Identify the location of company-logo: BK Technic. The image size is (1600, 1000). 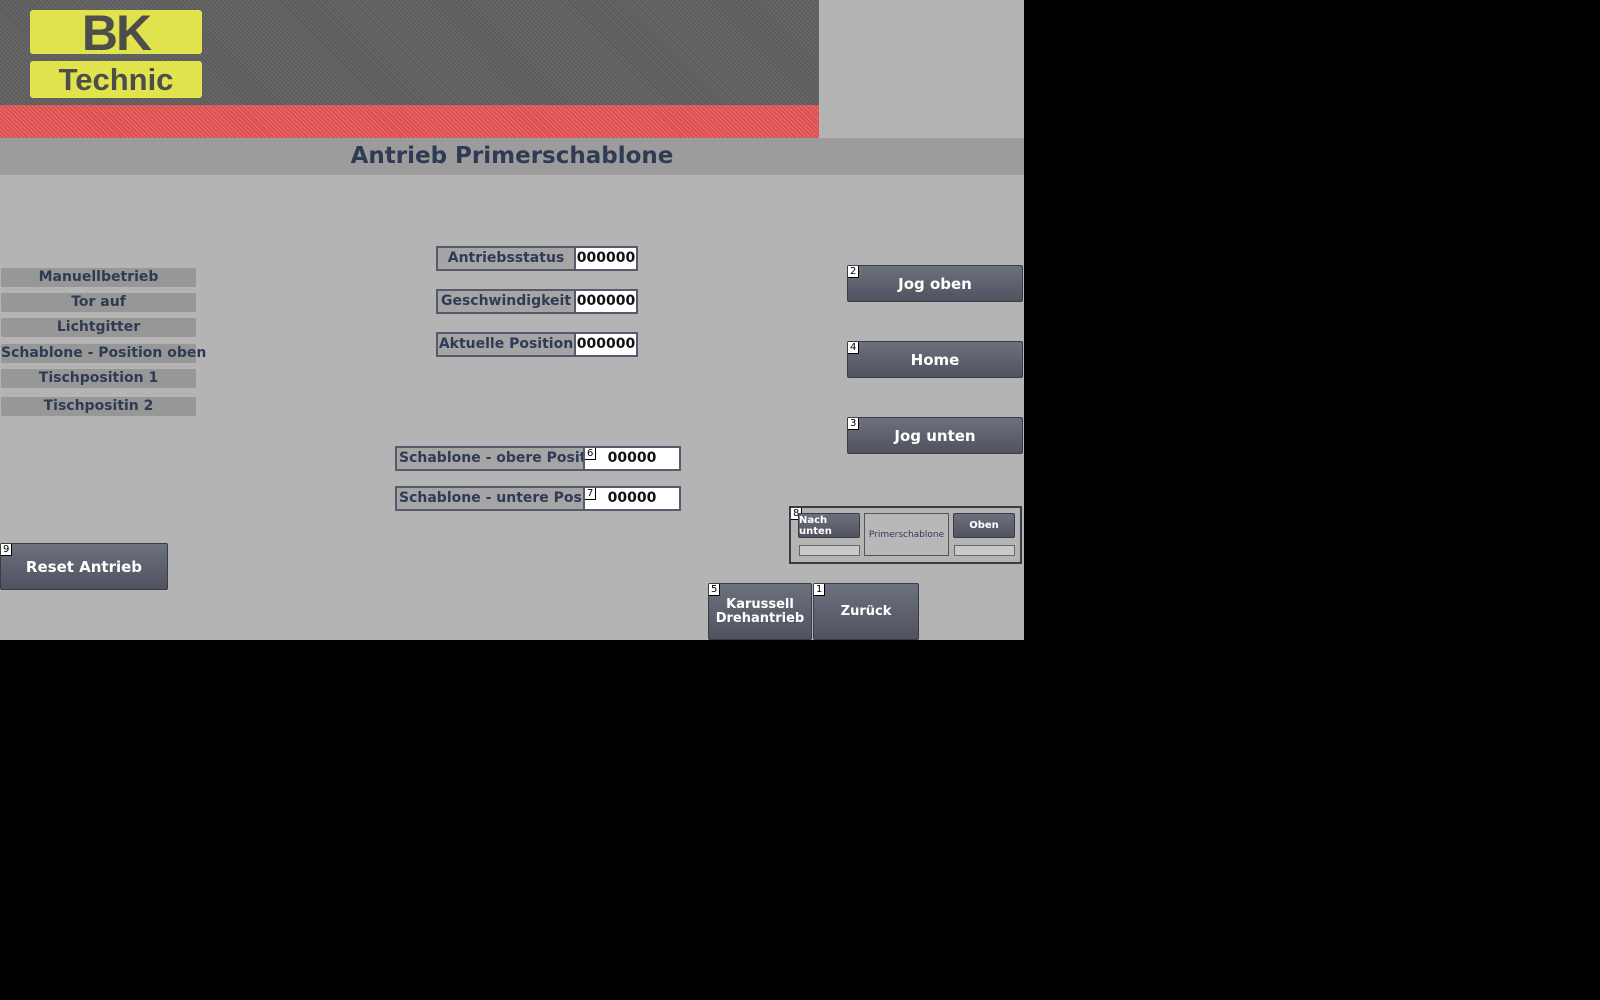
(116, 51).